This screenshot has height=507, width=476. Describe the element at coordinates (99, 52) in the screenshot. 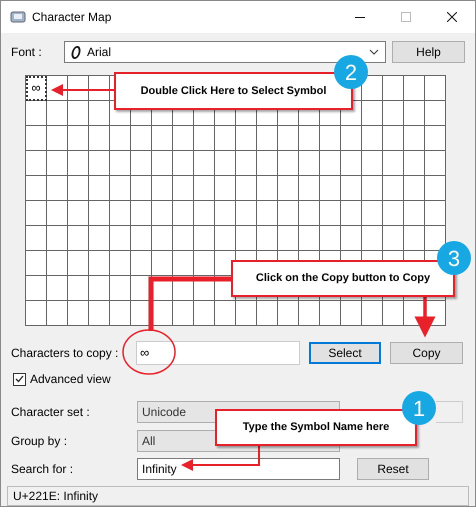

I see `font-value: Arial` at that location.